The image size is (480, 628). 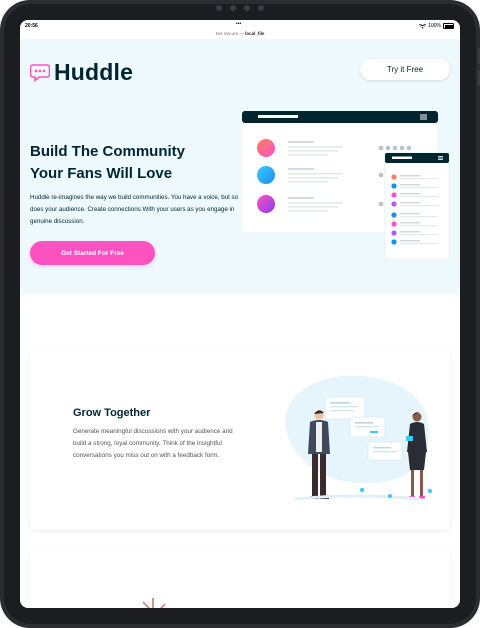 I want to click on brand-name: Huddle, so click(x=94, y=72).